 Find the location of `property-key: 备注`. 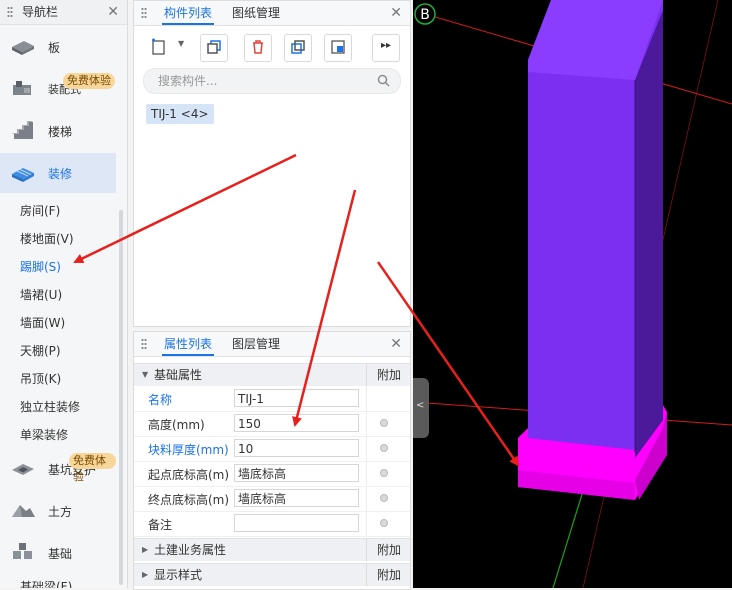

property-key: 备注 is located at coordinates (160, 525).